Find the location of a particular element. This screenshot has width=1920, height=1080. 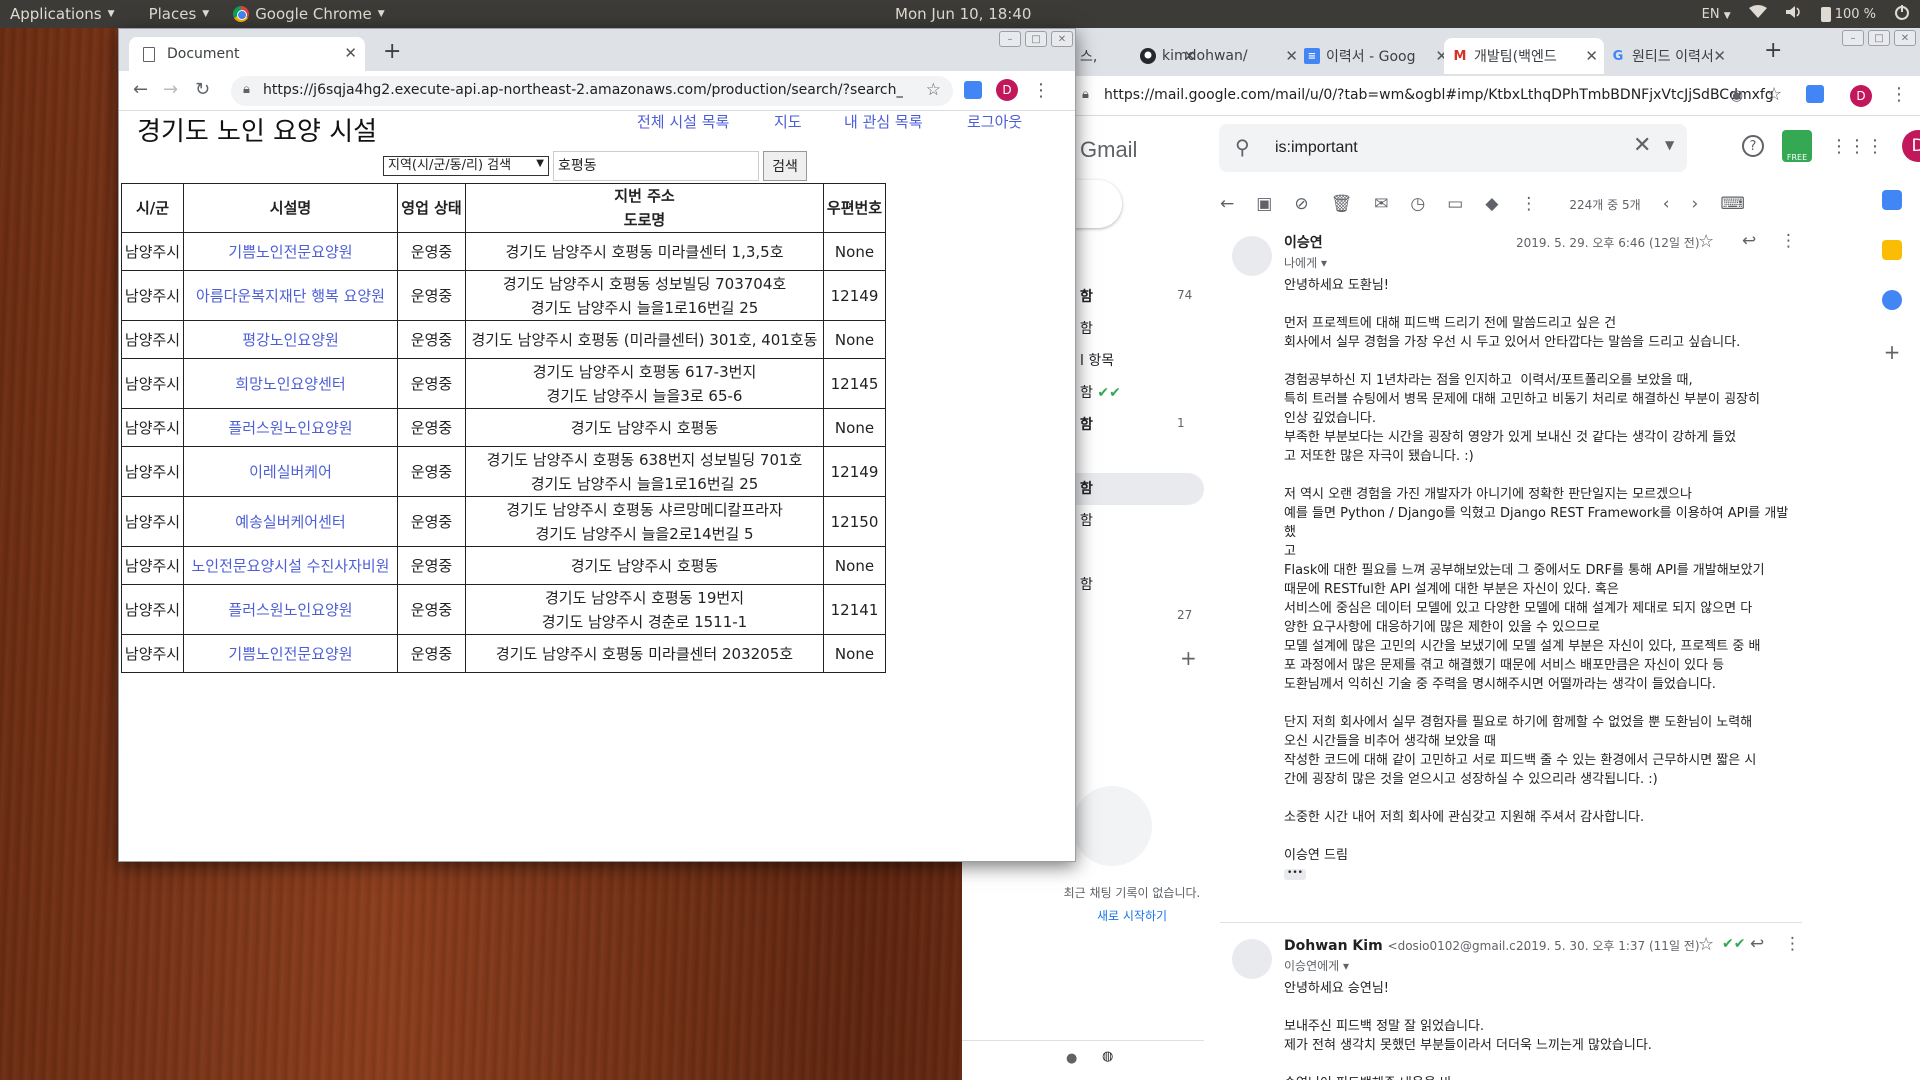

cell-facility-name-link: 아름다운복지재단 행복 요양원 is located at coordinates (290, 295).